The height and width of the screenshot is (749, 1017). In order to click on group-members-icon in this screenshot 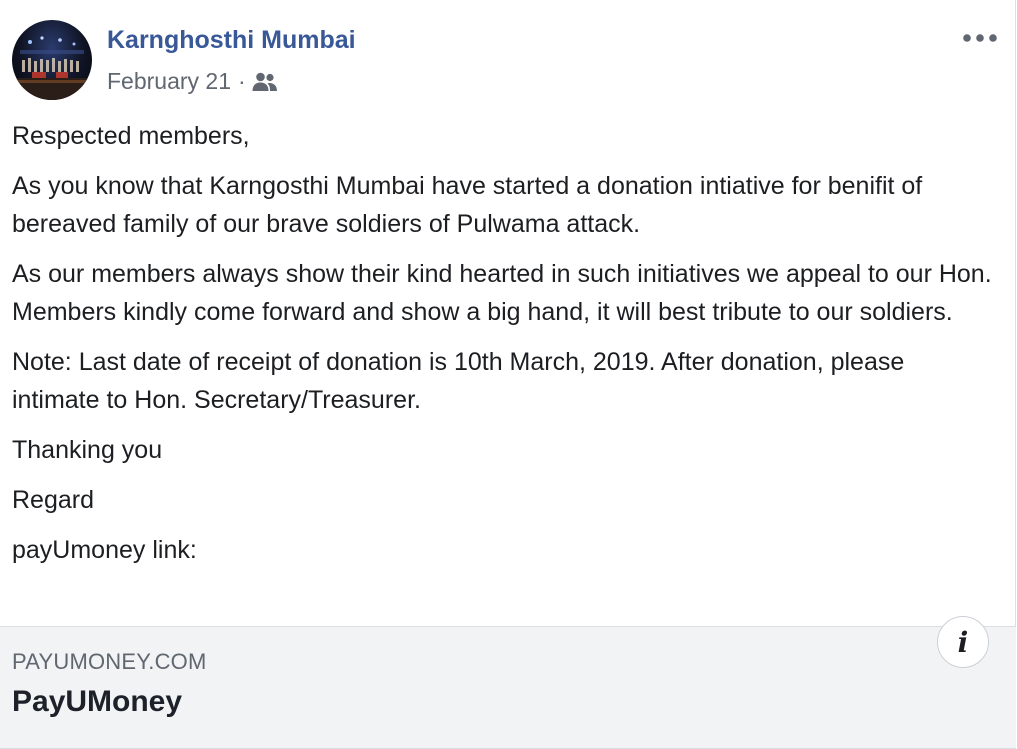, I will do `click(265, 82)`.